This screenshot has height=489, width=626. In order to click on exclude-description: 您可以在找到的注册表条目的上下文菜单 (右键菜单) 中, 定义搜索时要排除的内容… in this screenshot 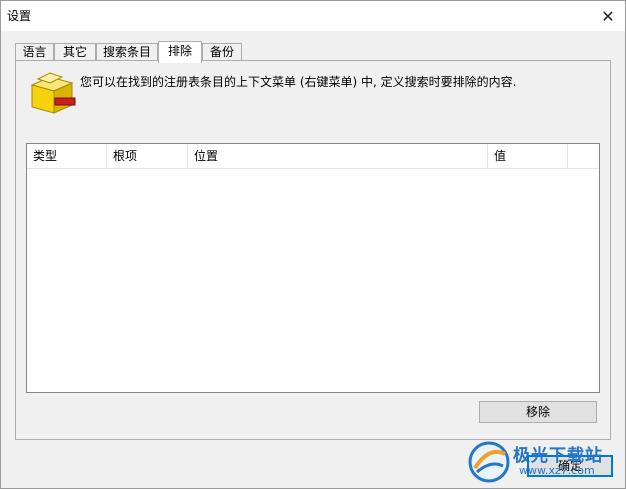, I will do `click(298, 82)`.